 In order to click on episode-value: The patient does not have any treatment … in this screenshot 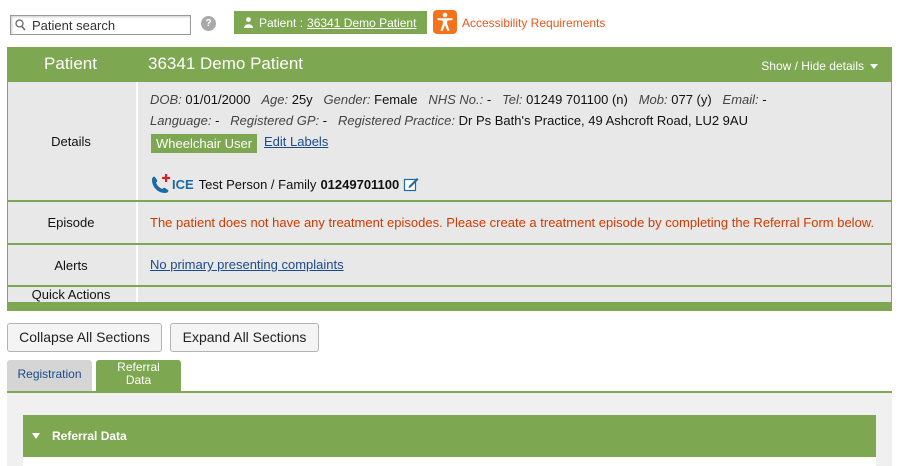, I will do `click(513, 222)`.